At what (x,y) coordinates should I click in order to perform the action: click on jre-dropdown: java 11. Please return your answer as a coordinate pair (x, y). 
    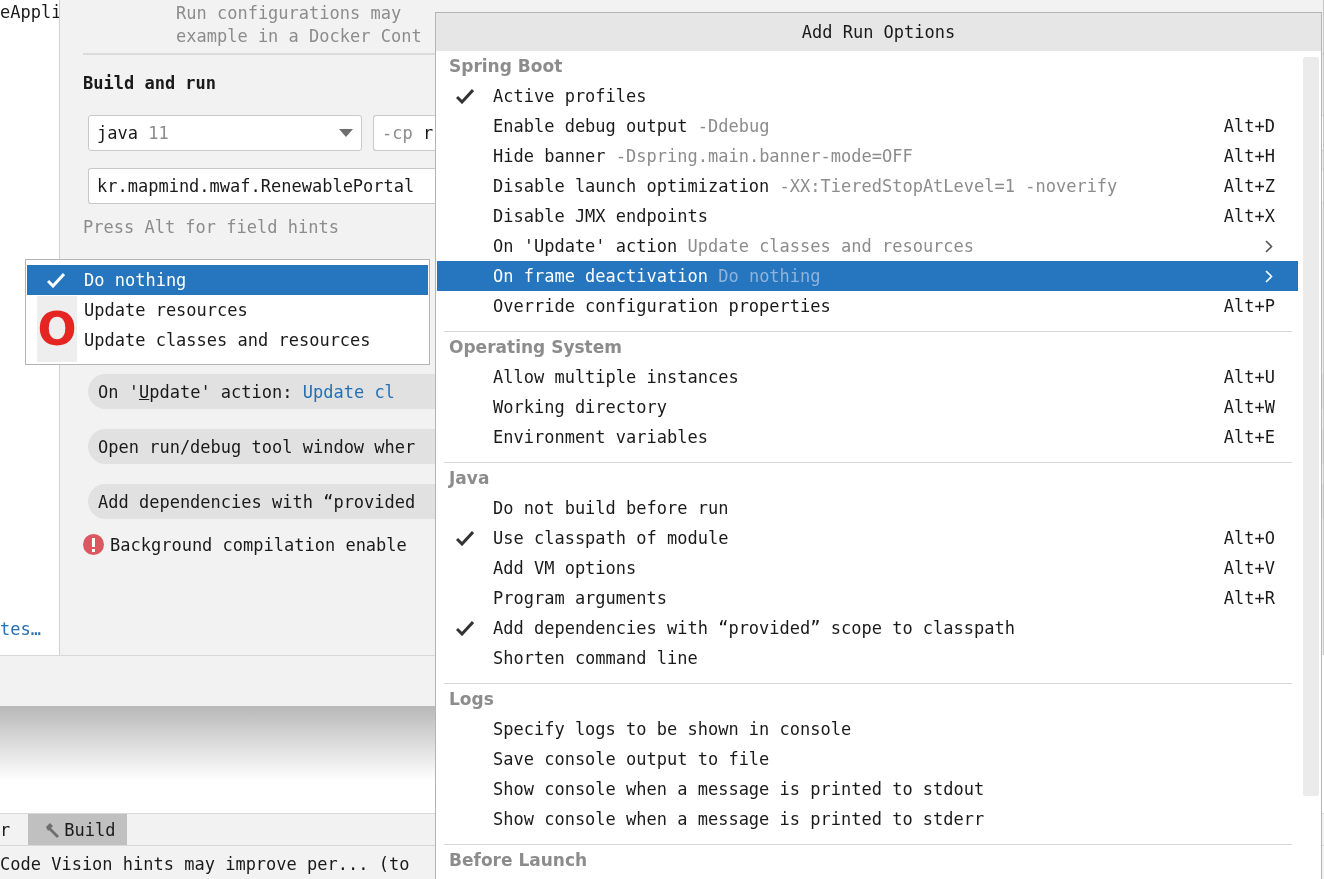
    Looking at the image, I should click on (225, 133).